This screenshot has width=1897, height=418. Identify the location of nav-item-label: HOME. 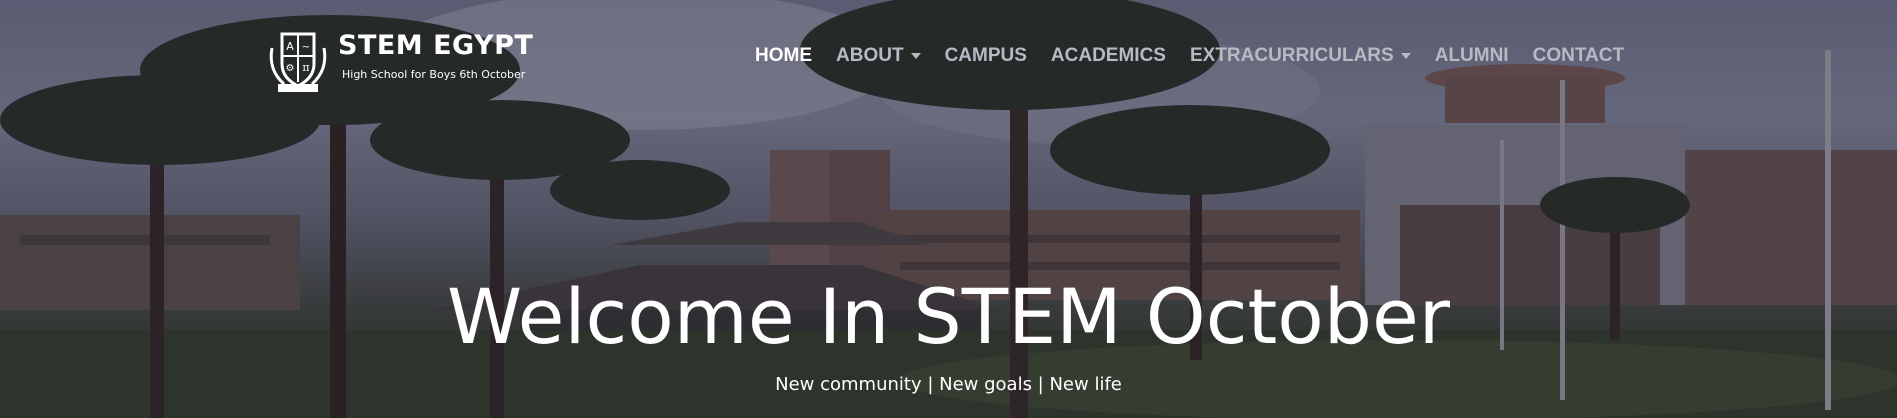
(783, 55).